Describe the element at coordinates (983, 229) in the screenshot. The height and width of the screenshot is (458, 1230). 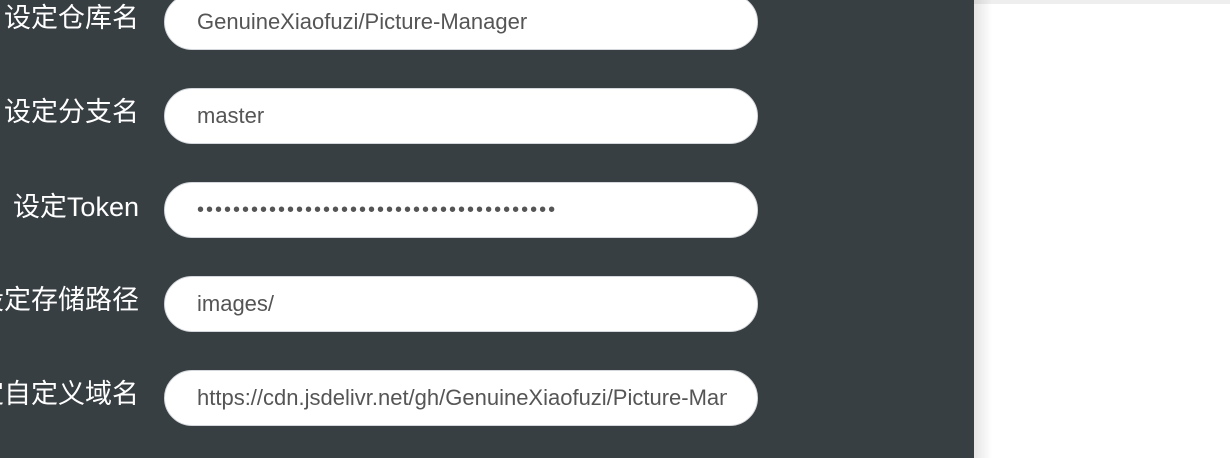
I see `panel-shadow` at that location.